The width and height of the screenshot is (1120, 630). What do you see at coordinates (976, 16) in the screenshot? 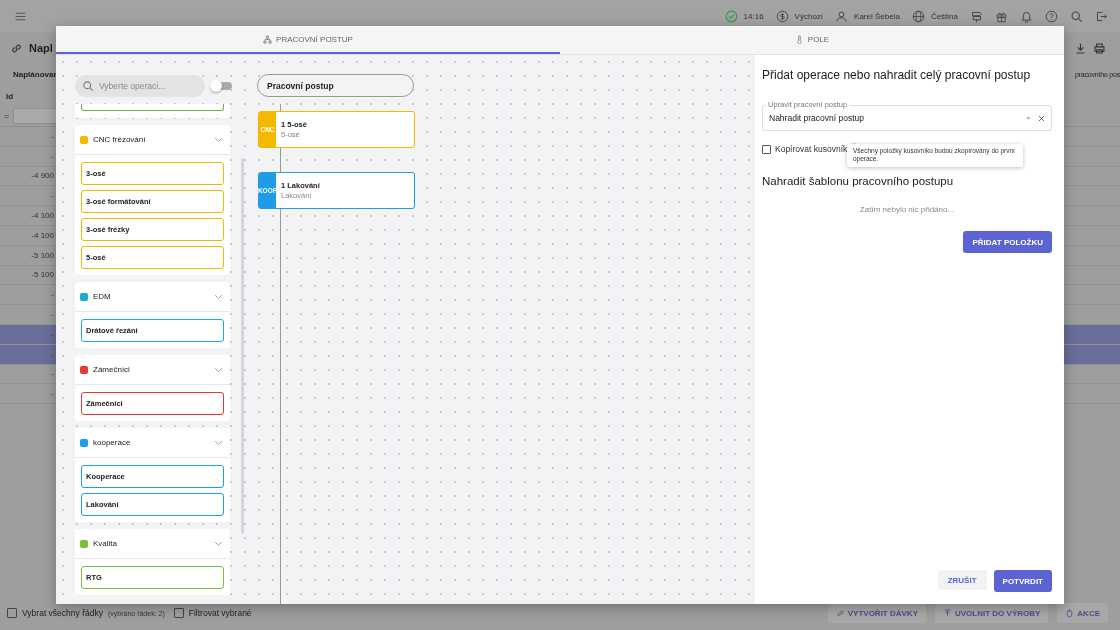
I see `signpost-icon` at bounding box center [976, 16].